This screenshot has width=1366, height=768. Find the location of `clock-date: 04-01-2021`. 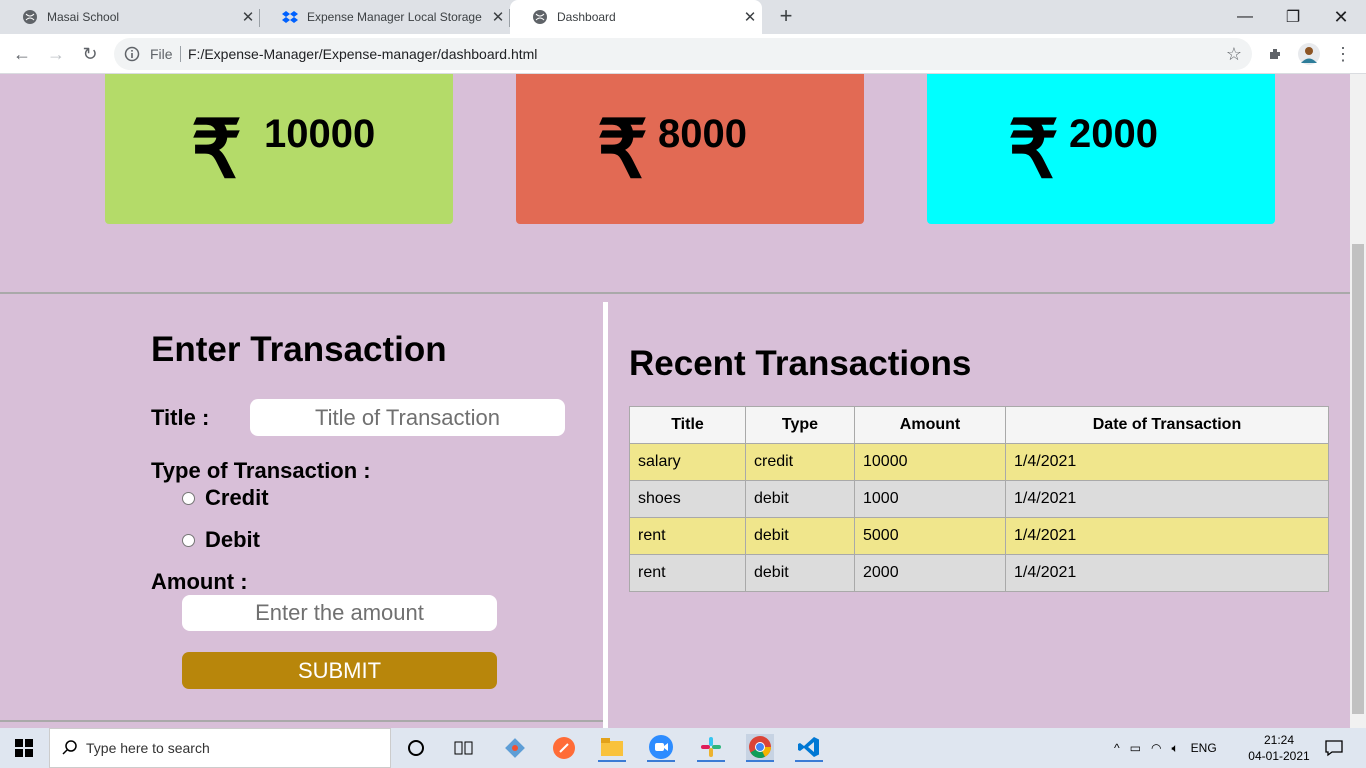

clock-date: 04-01-2021 is located at coordinates (1279, 756).